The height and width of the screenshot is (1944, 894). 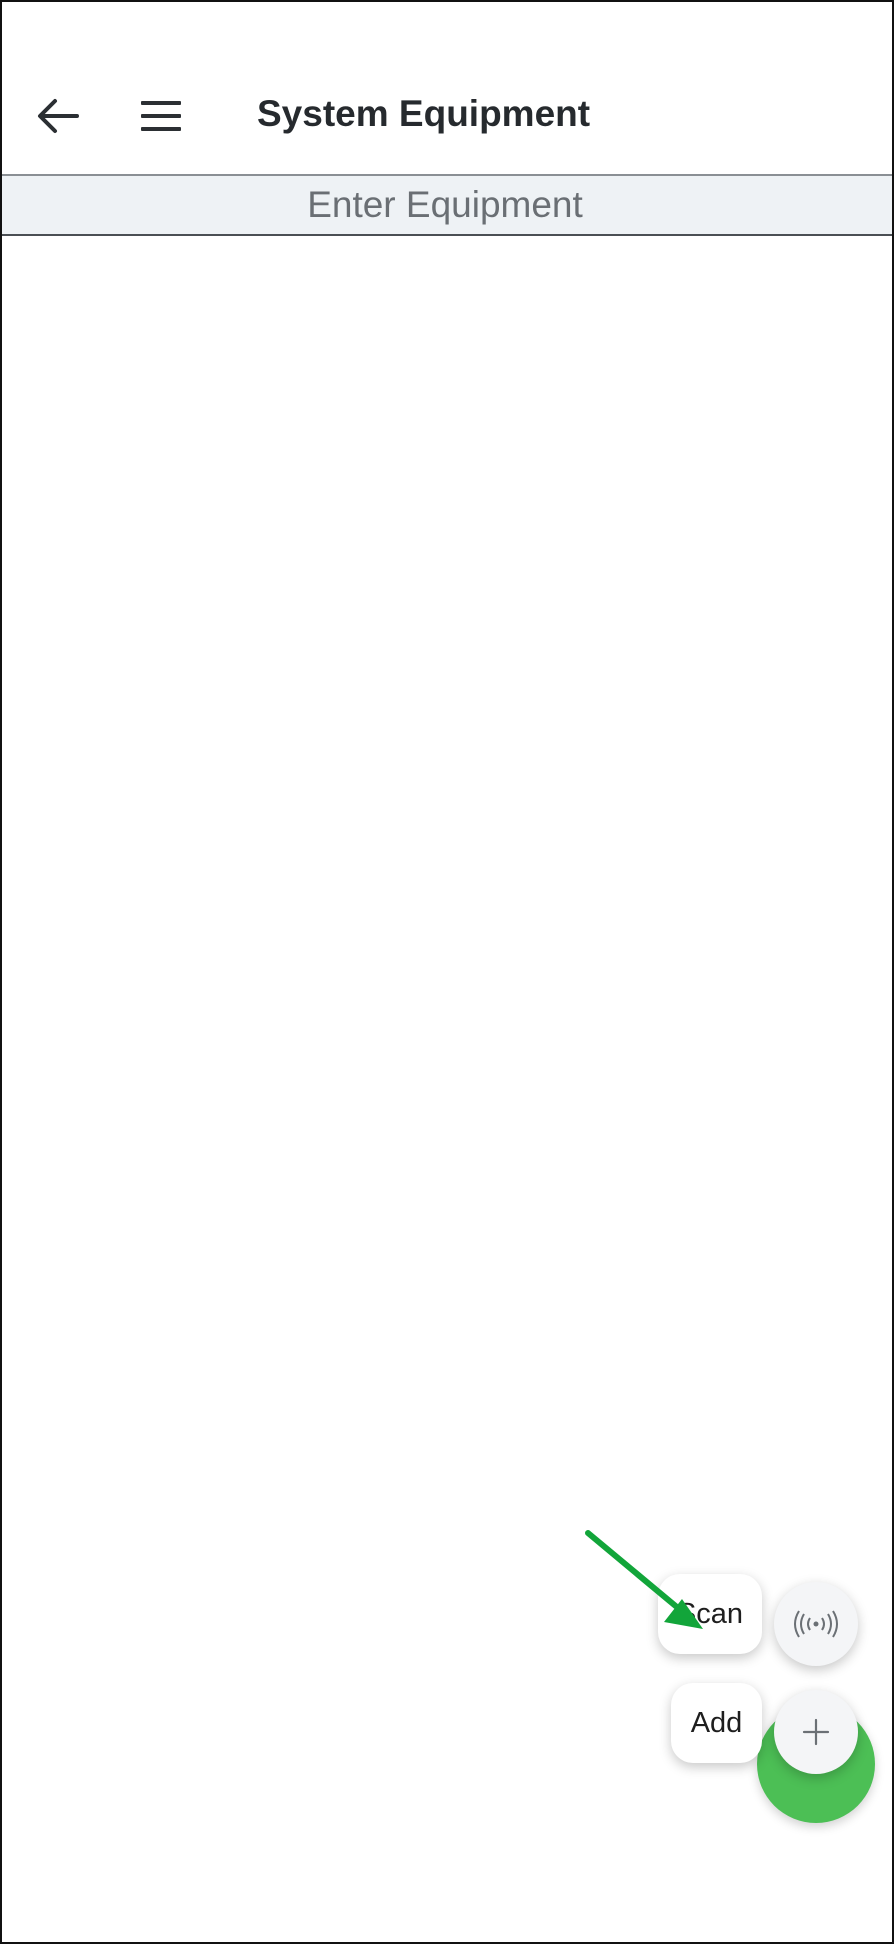 I want to click on add-label-button: Add, so click(x=716, y=1723).